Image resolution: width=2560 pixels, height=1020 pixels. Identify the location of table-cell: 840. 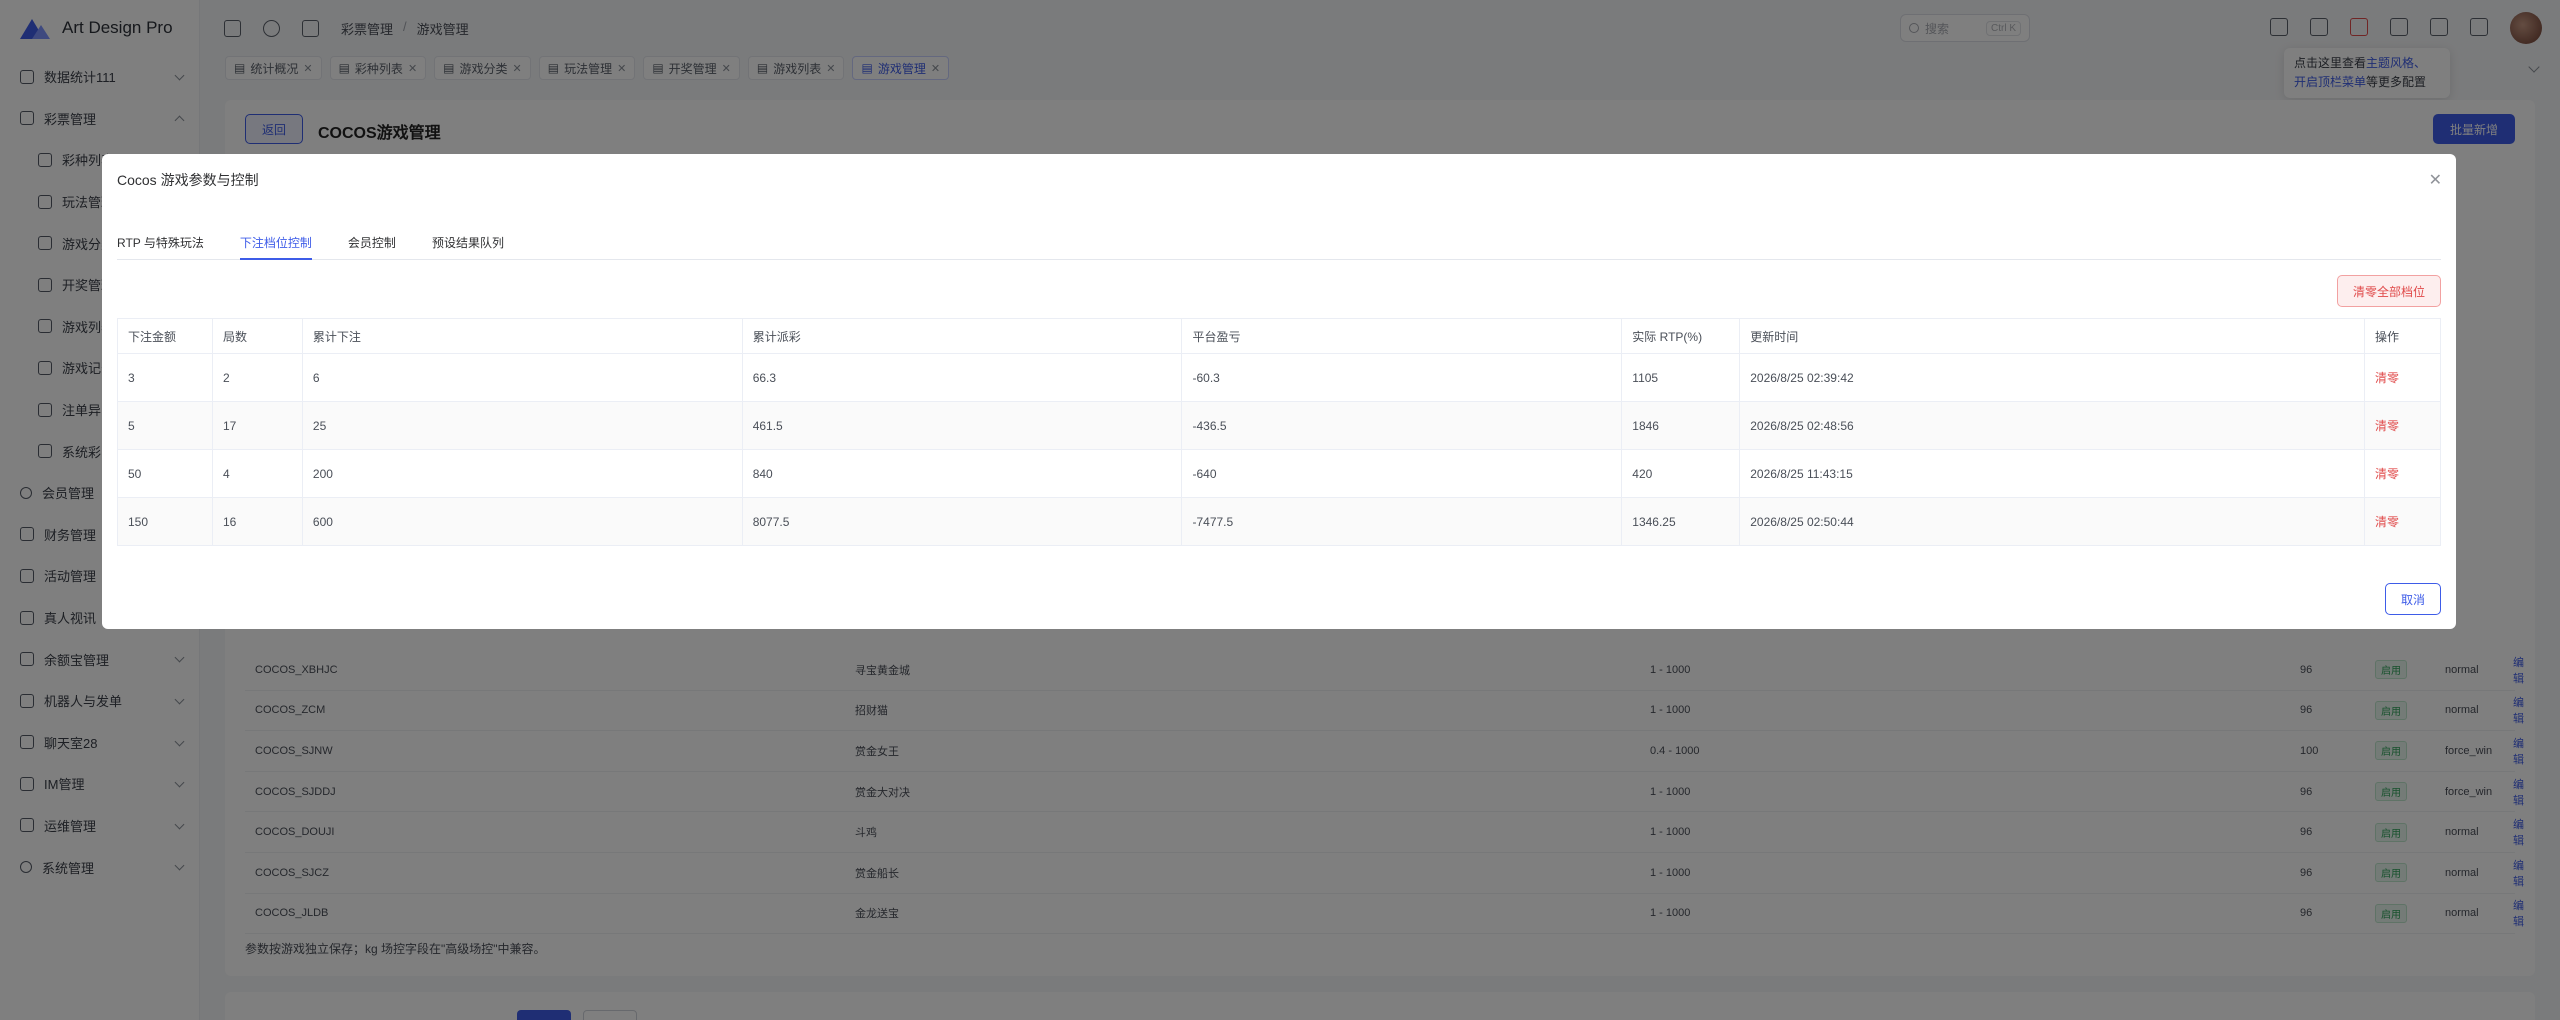
(962, 473).